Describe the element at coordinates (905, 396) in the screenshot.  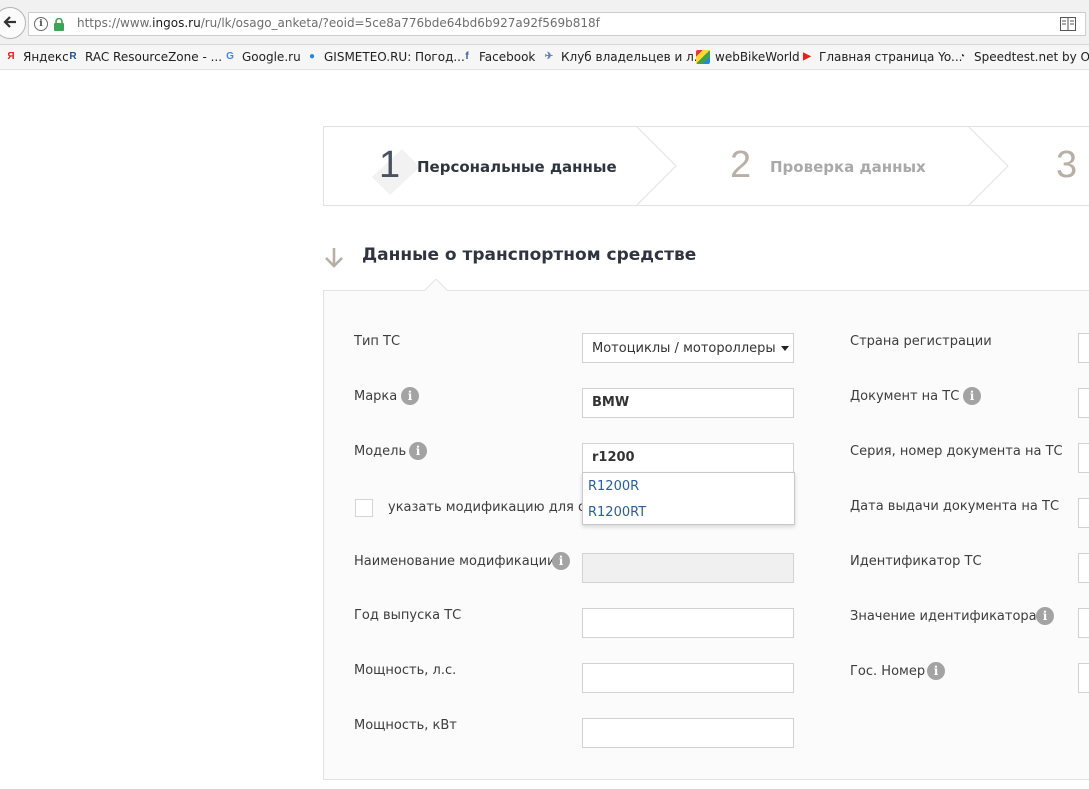
I see `vehicle-doc-label: Документ на ТС` at that location.